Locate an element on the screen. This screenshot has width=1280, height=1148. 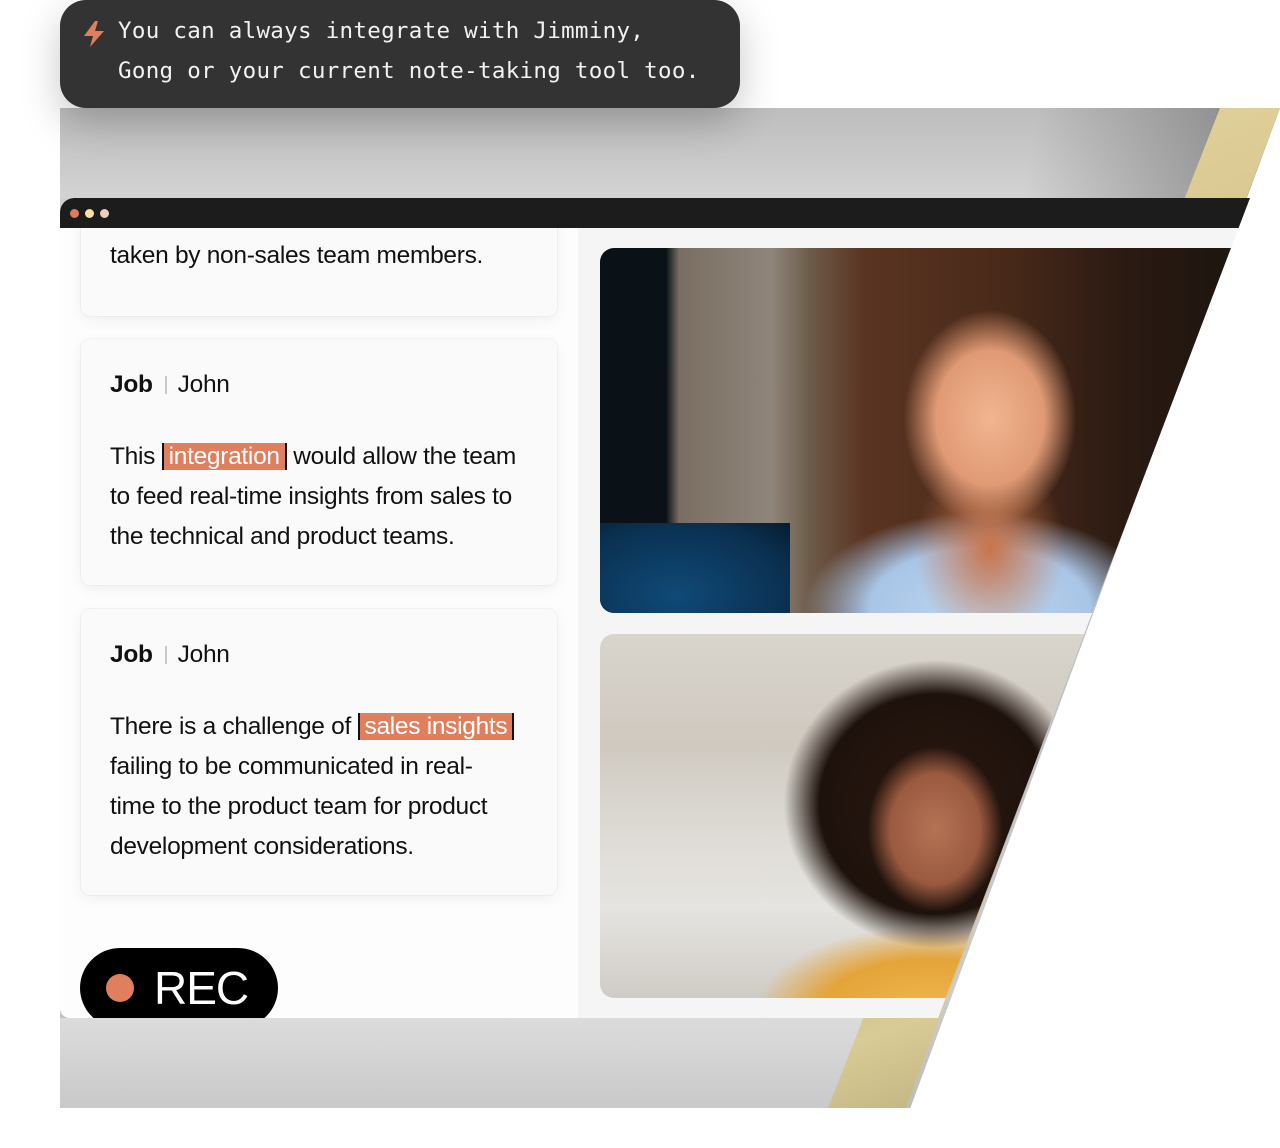
recording-dot-icon is located at coordinates (120, 988).